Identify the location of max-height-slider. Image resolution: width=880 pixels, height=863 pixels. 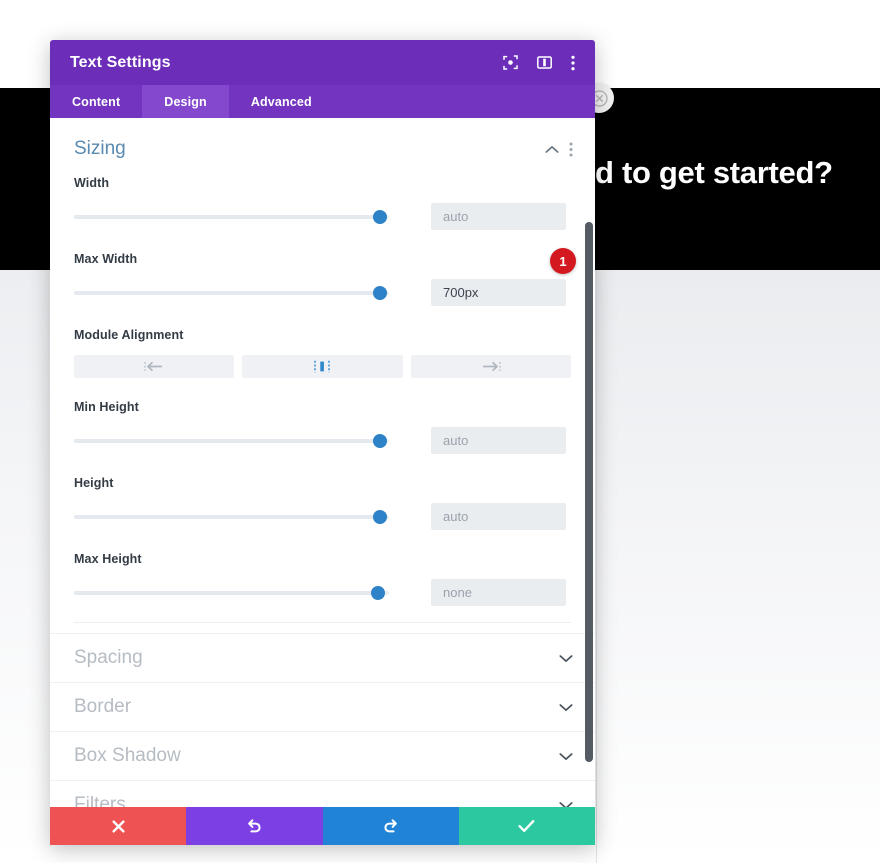
(231, 593).